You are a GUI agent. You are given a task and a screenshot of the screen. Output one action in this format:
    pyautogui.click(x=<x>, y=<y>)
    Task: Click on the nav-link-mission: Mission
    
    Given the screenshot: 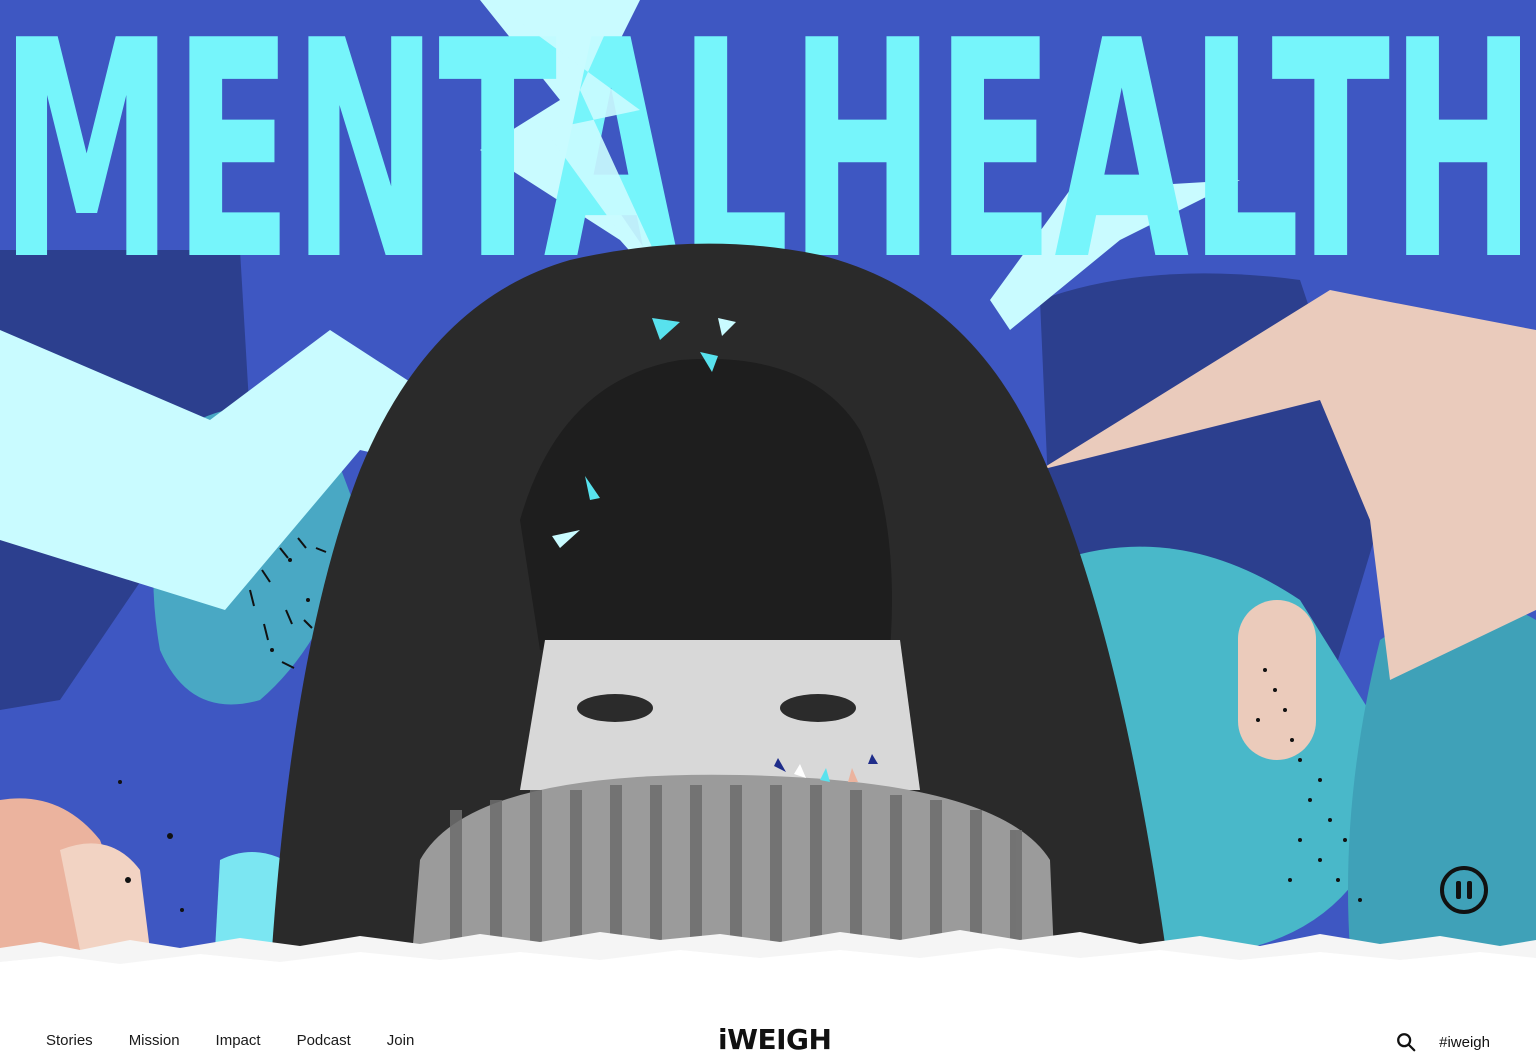 What is the action you would take?
    pyautogui.click(x=154, y=1040)
    